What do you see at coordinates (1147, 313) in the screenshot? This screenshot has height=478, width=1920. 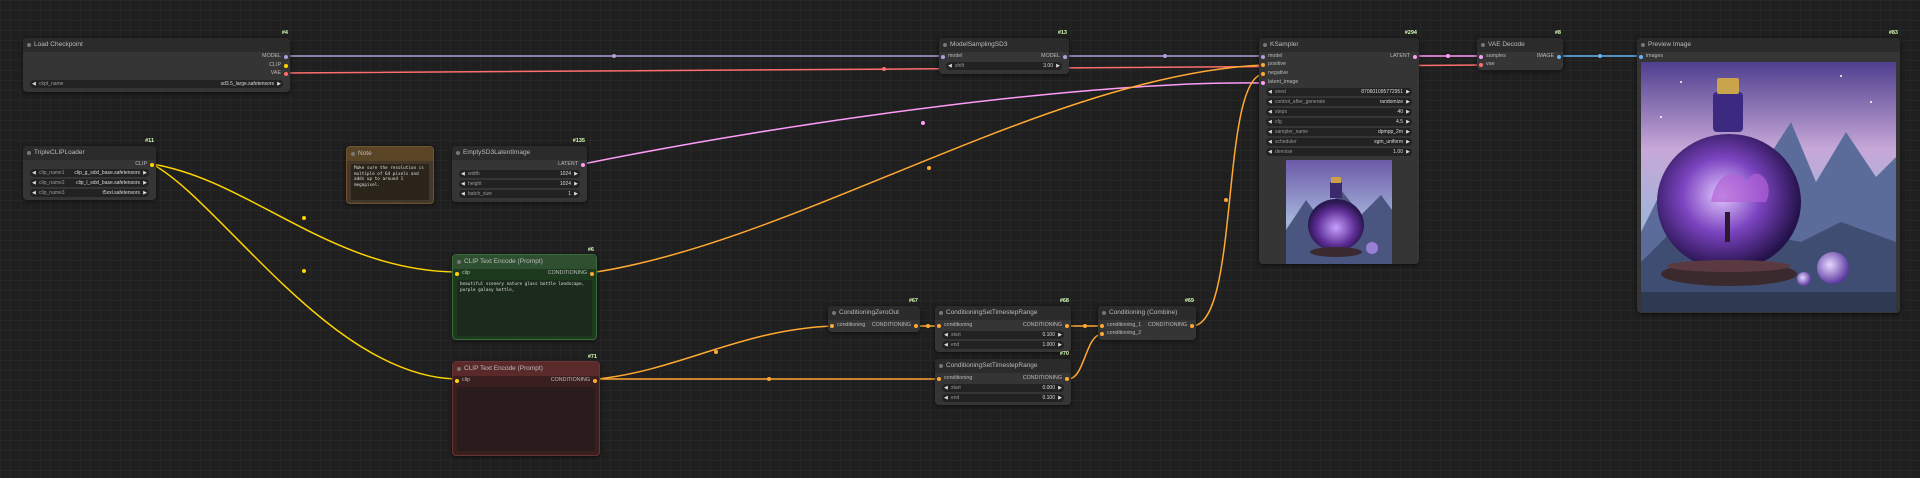 I see `node-title: Conditioning (Combine)` at bounding box center [1147, 313].